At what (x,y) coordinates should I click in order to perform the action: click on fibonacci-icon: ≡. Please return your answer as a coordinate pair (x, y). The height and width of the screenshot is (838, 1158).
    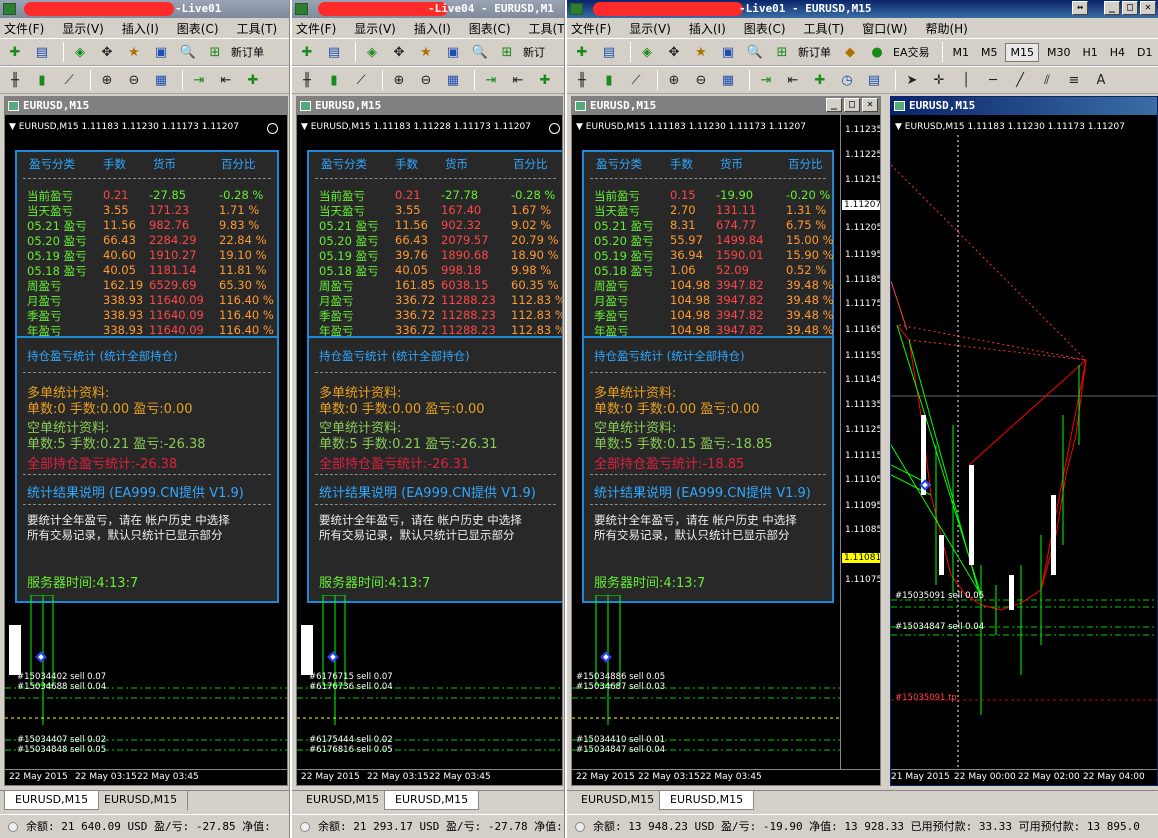
    Looking at the image, I should click on (1074, 80).